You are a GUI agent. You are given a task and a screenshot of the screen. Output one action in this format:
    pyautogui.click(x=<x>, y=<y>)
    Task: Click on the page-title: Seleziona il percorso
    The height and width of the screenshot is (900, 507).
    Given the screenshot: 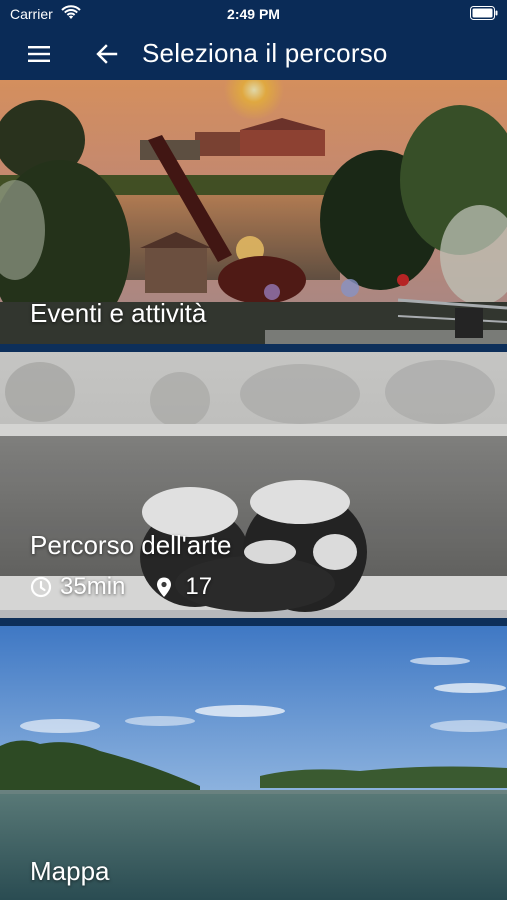 What is the action you would take?
    pyautogui.click(x=265, y=53)
    